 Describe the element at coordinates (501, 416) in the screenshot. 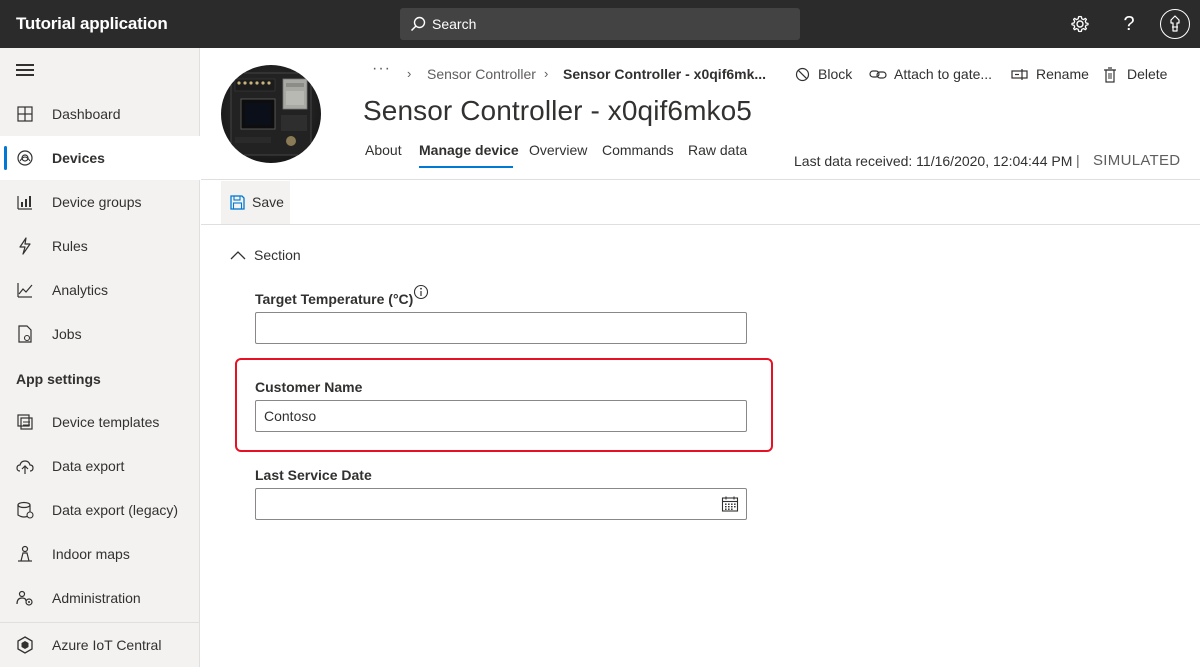

I see `customer-name-input` at that location.